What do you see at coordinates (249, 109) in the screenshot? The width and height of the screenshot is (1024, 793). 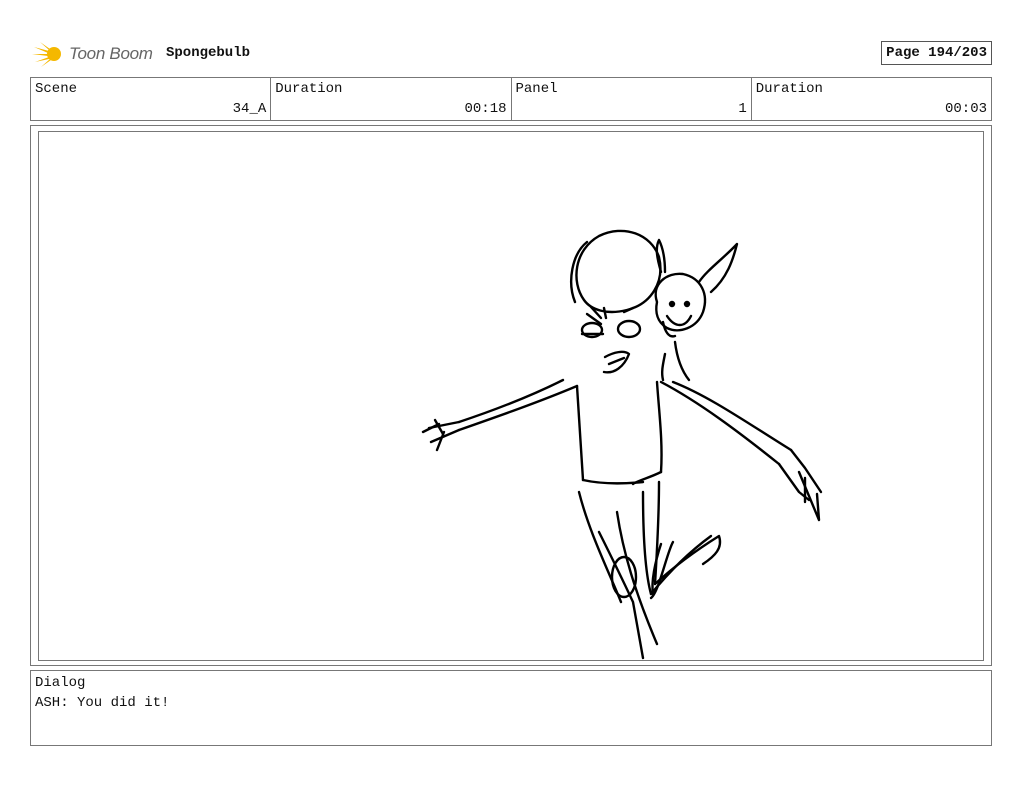 I see `scene-value: 34_A` at bounding box center [249, 109].